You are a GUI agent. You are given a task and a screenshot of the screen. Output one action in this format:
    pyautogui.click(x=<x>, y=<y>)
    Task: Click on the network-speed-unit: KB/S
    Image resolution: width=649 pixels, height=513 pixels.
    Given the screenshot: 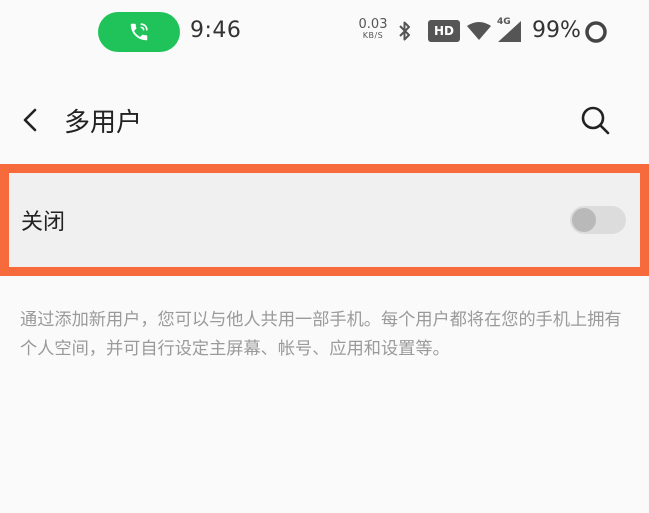 What is the action you would take?
    pyautogui.click(x=373, y=35)
    